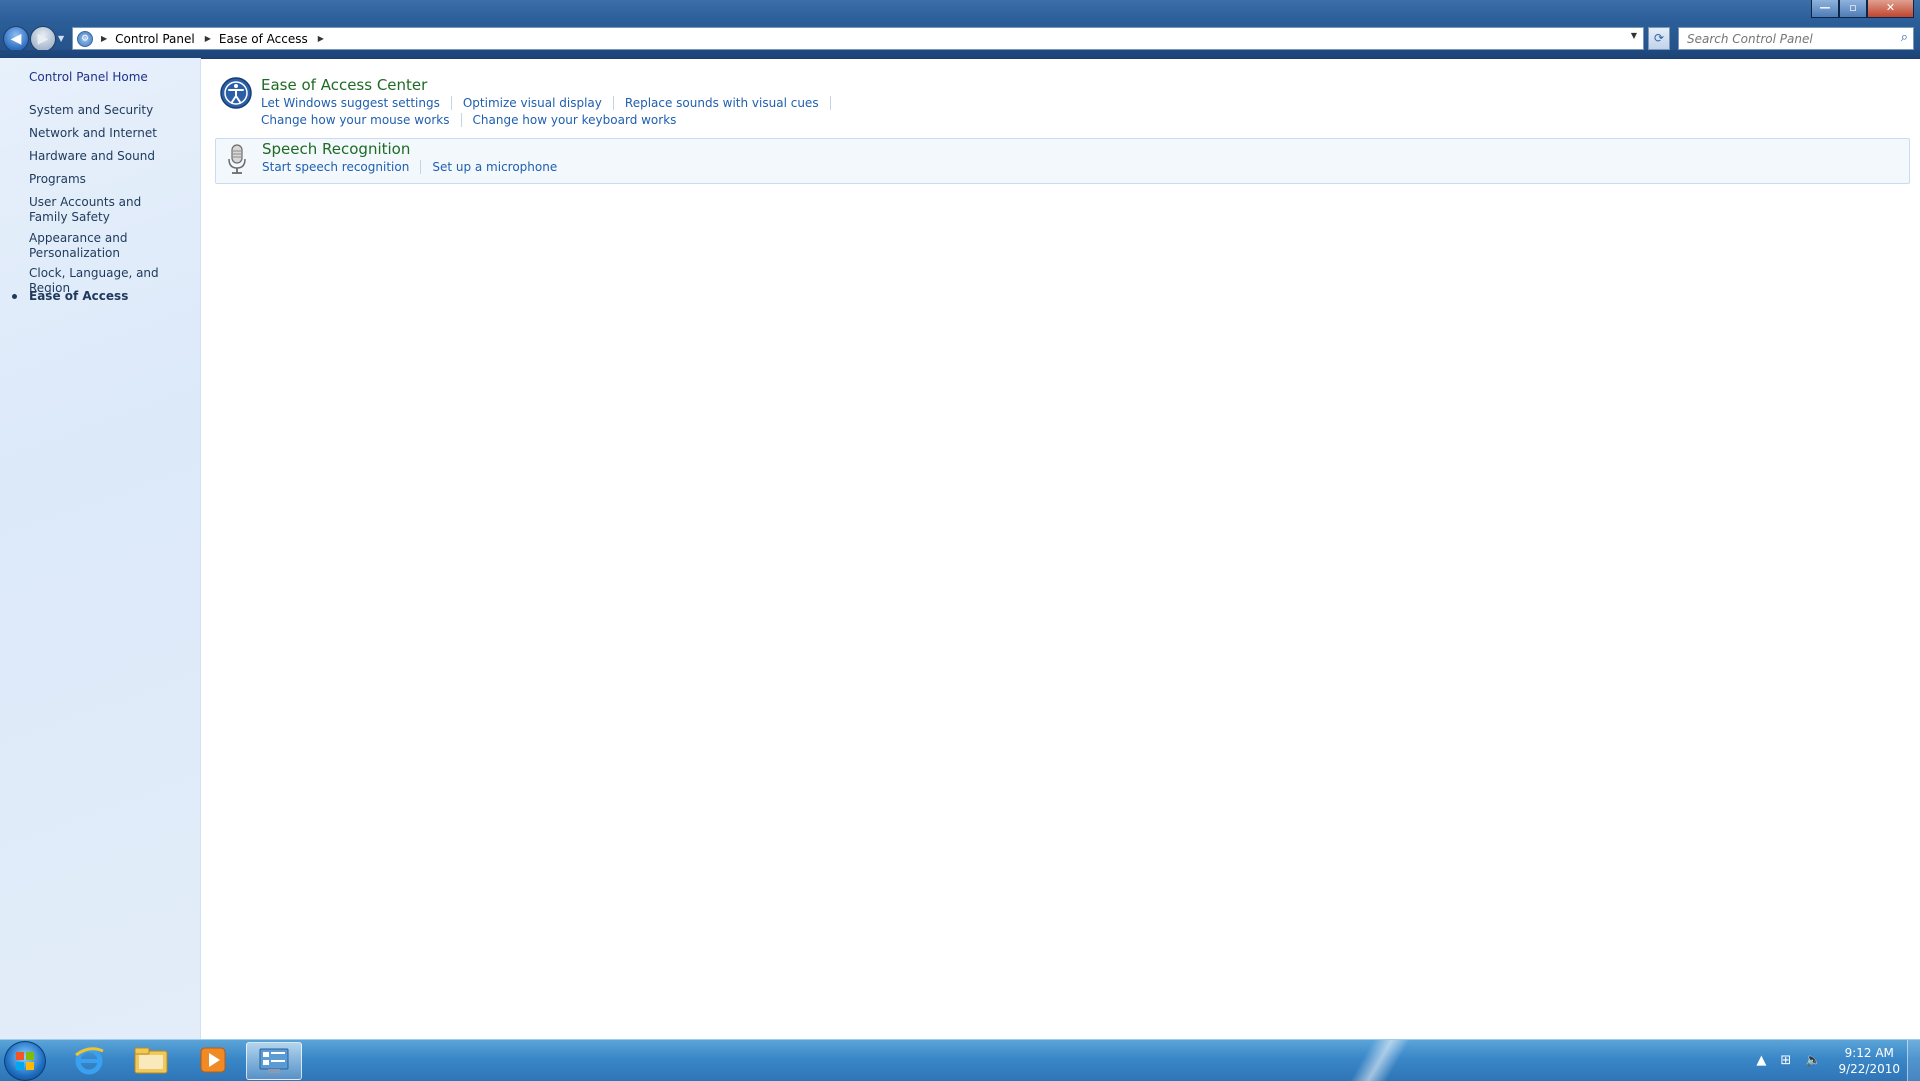 The height and width of the screenshot is (1081, 1920). Describe the element at coordinates (1853, 9) in the screenshot. I see `maximize-button: ▫` at that location.